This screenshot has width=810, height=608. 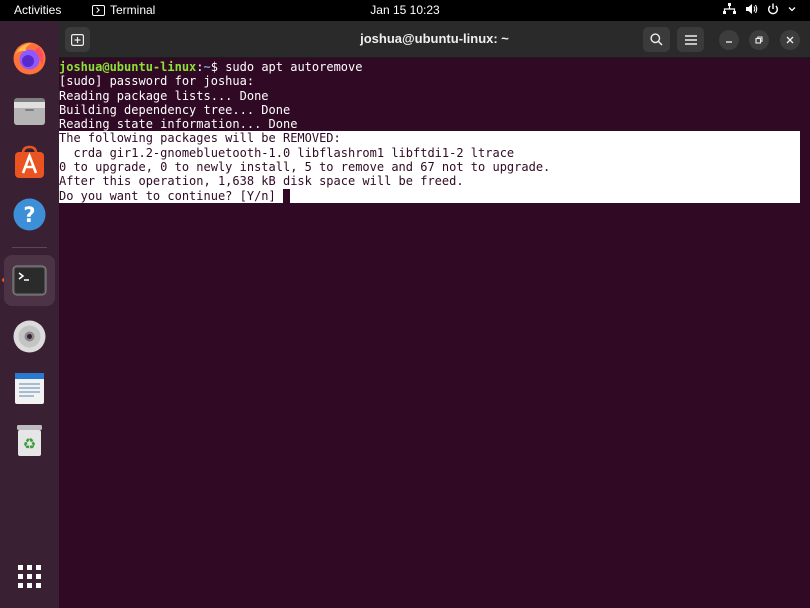 What do you see at coordinates (429, 138) in the screenshot?
I see `selected-output-line: The following packages will be REMOVED:` at bounding box center [429, 138].